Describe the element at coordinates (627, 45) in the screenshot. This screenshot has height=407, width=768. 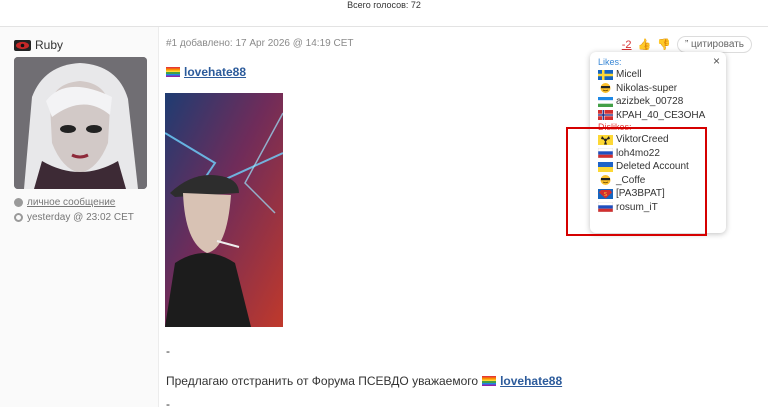
I see `post-score: -2` at that location.